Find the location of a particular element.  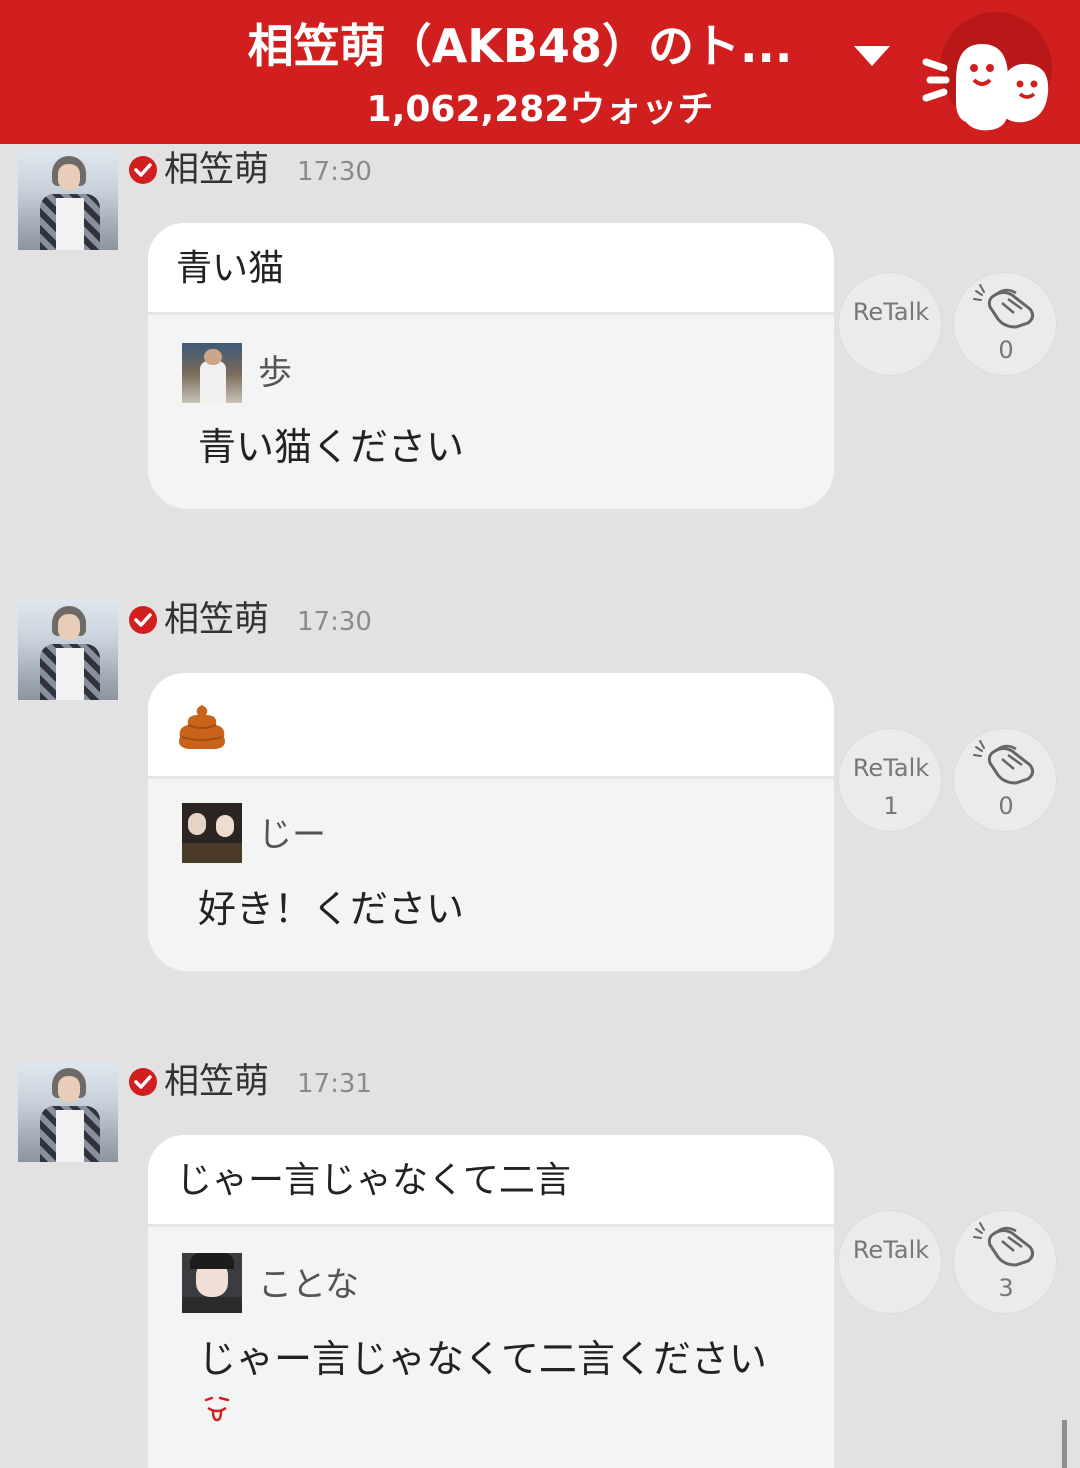

poop-emoji-icon is located at coordinates (202, 727).